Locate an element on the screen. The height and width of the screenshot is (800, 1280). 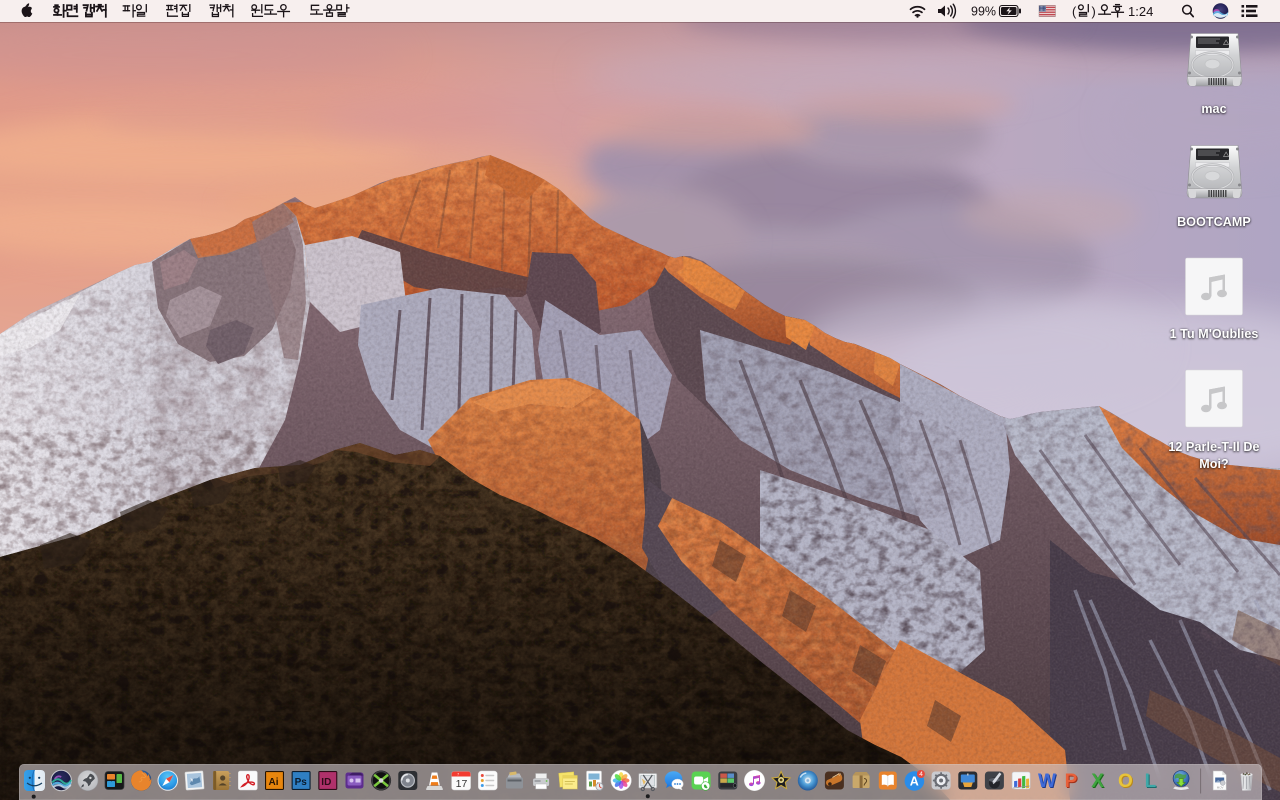
svg-text: X is located at coordinates (1097, 781).